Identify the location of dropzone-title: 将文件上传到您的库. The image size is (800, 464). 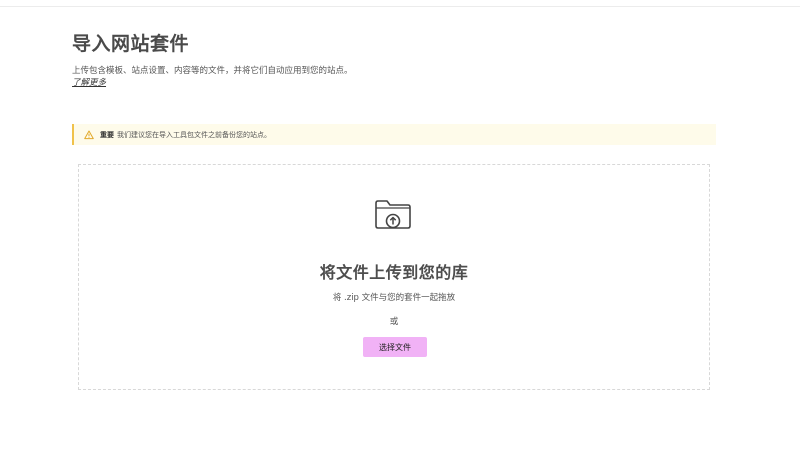
(394, 272).